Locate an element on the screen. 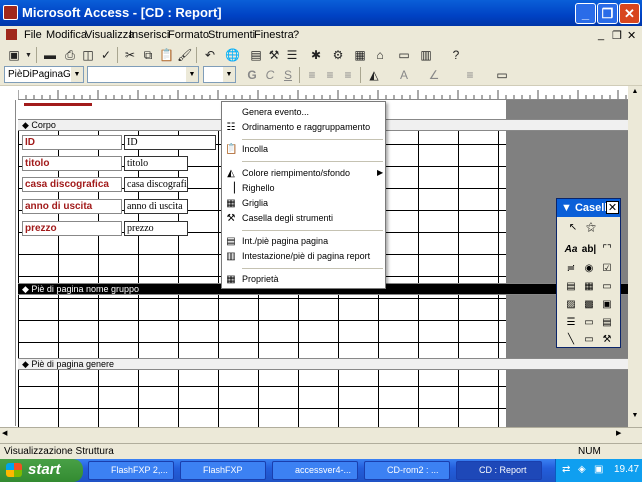  font-color-icon: A is located at coordinates (404, 75).